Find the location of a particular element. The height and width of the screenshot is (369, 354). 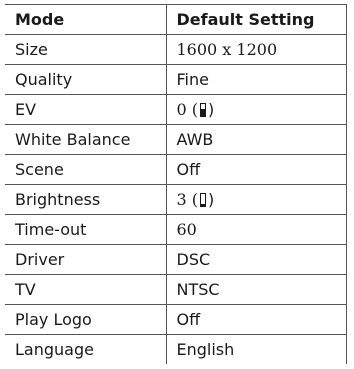

ev-value-prefix: 0 ( is located at coordinates (187, 109).